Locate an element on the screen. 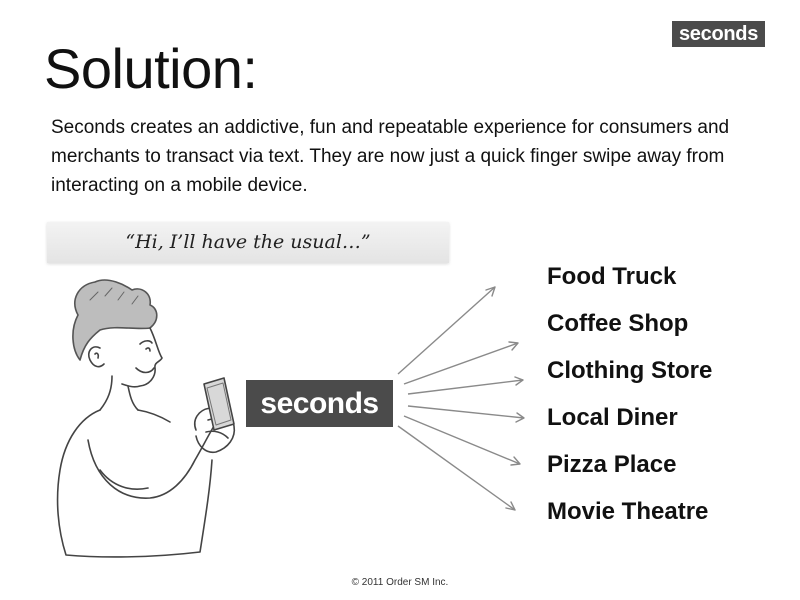 This screenshot has width=800, height=600. arrow-pizza-place is located at coordinates (462, 440).